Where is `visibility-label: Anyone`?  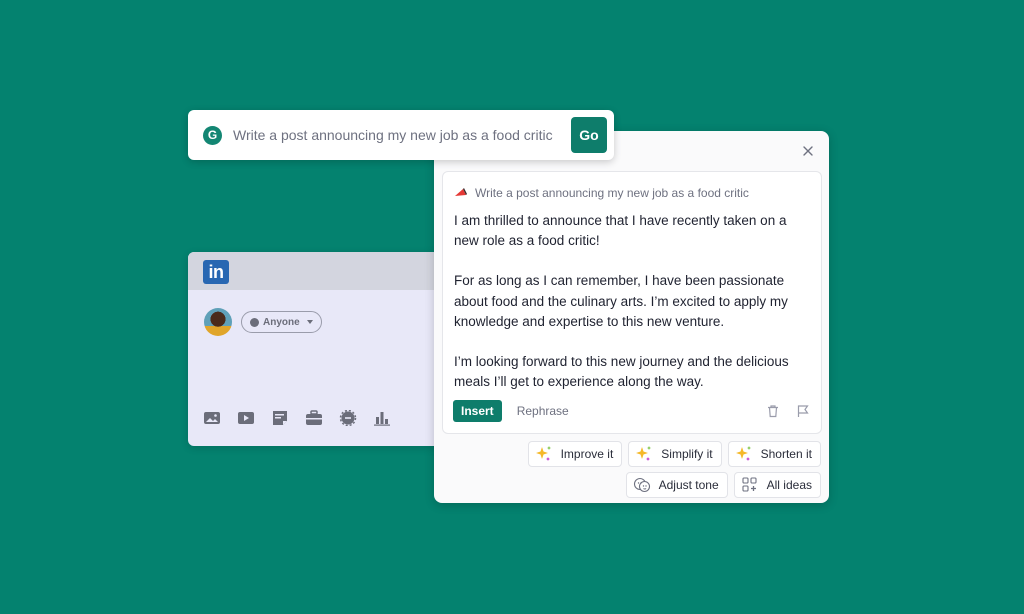
visibility-label: Anyone is located at coordinates (281, 322).